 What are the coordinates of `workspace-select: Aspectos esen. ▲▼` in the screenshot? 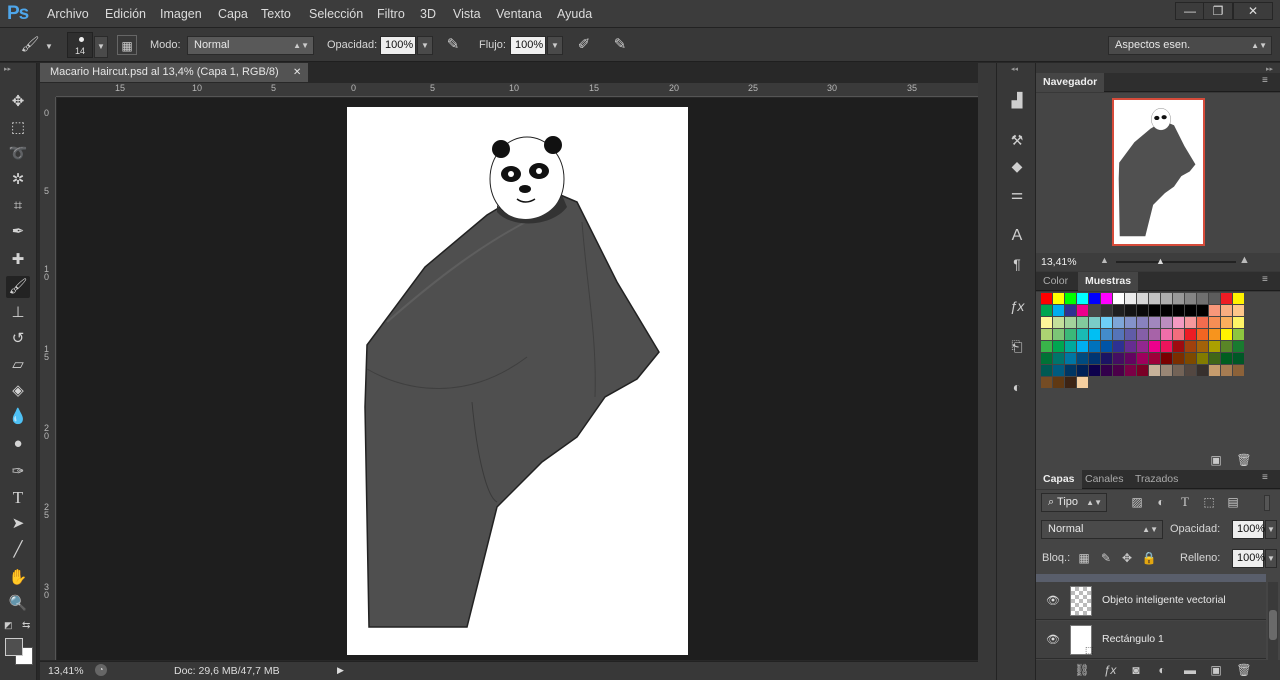 It's located at (1190, 45).